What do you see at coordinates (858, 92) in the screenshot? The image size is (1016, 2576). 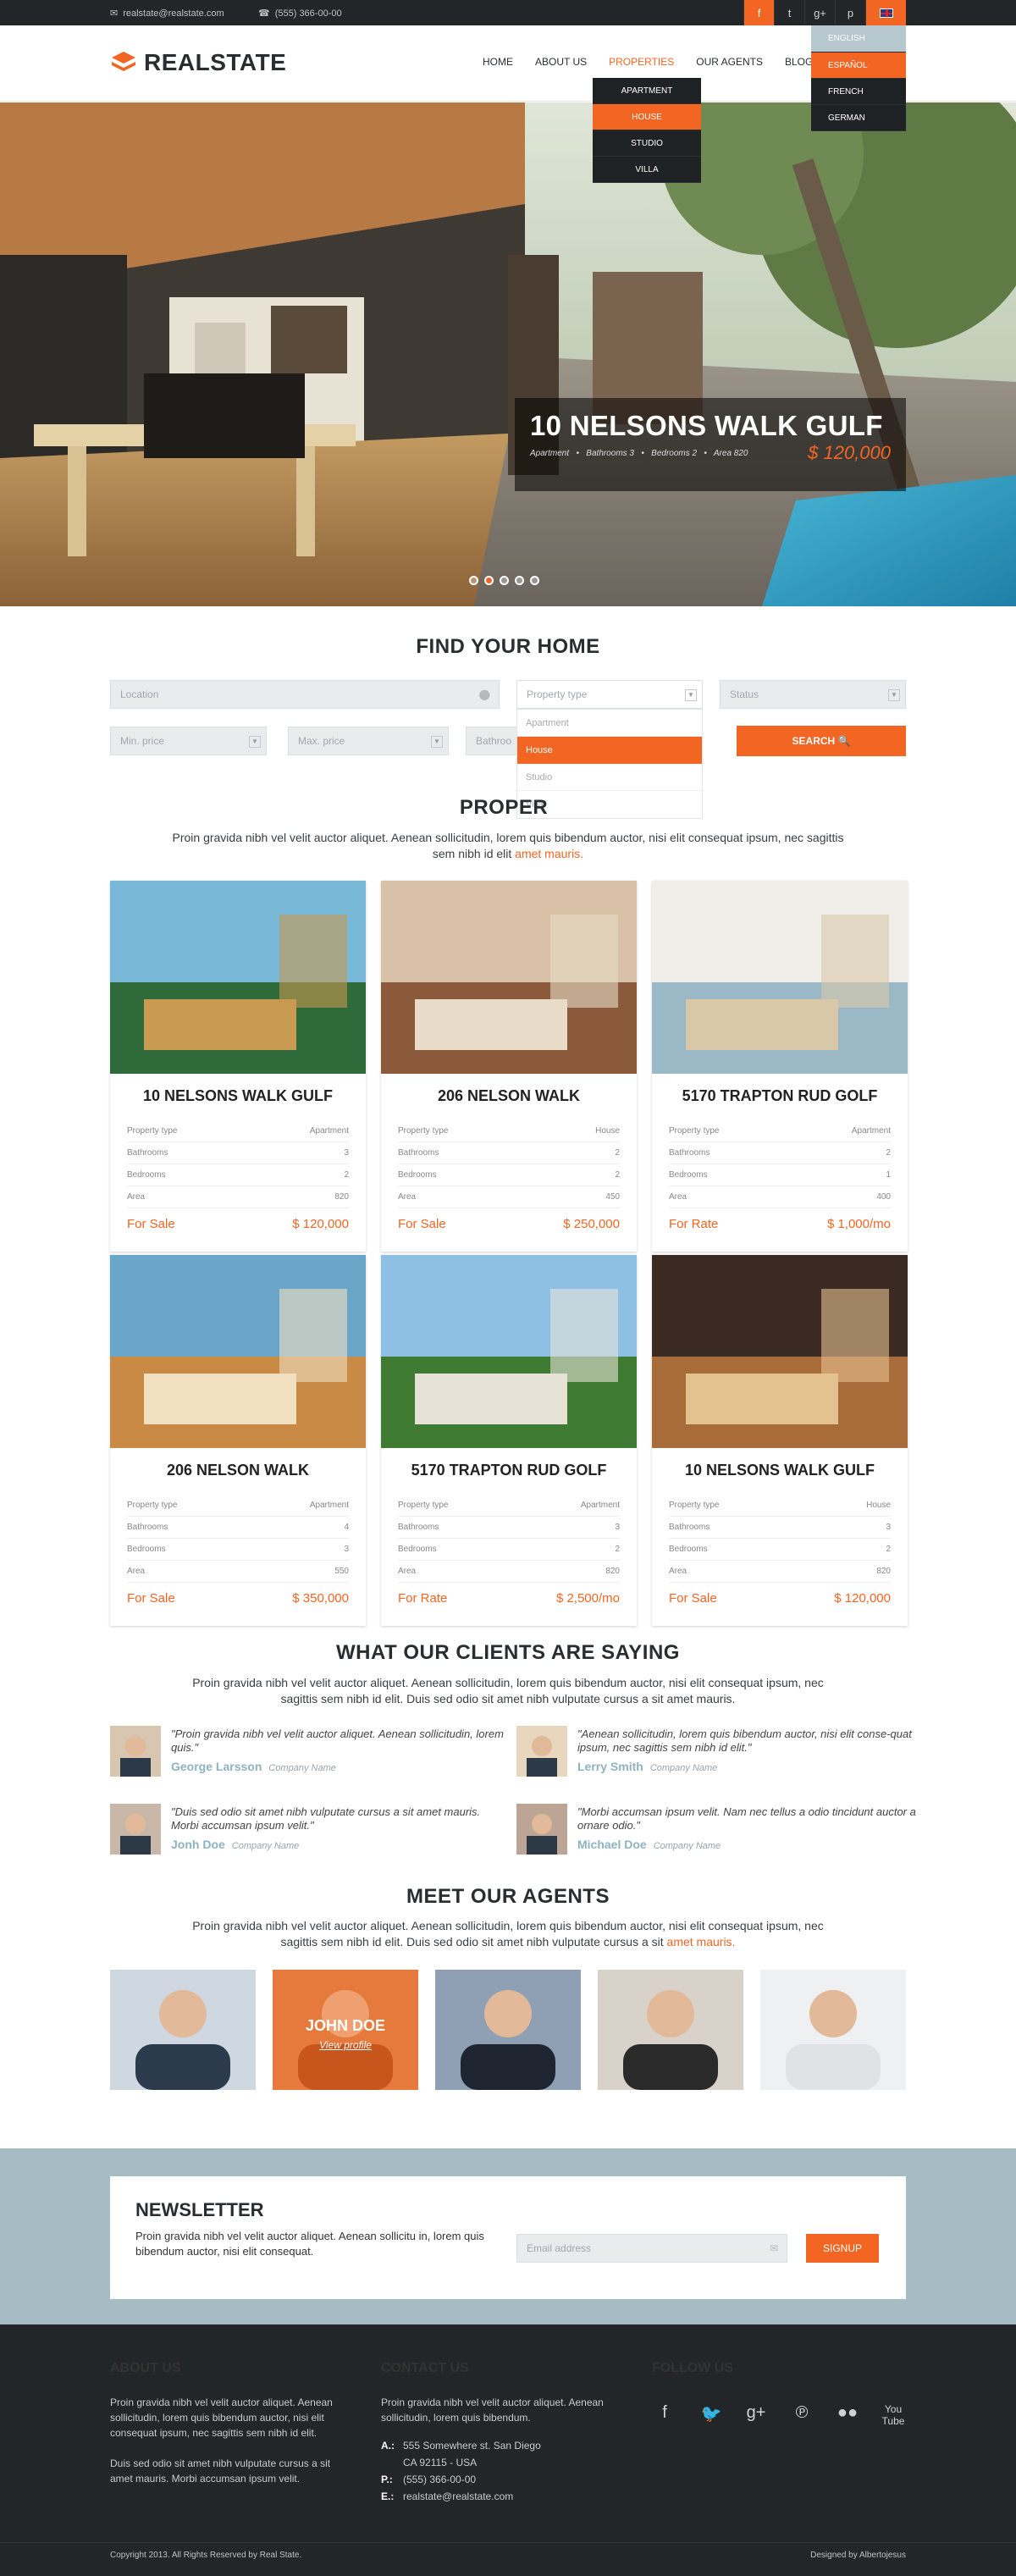 I see `lang-french: FRENCH` at bounding box center [858, 92].